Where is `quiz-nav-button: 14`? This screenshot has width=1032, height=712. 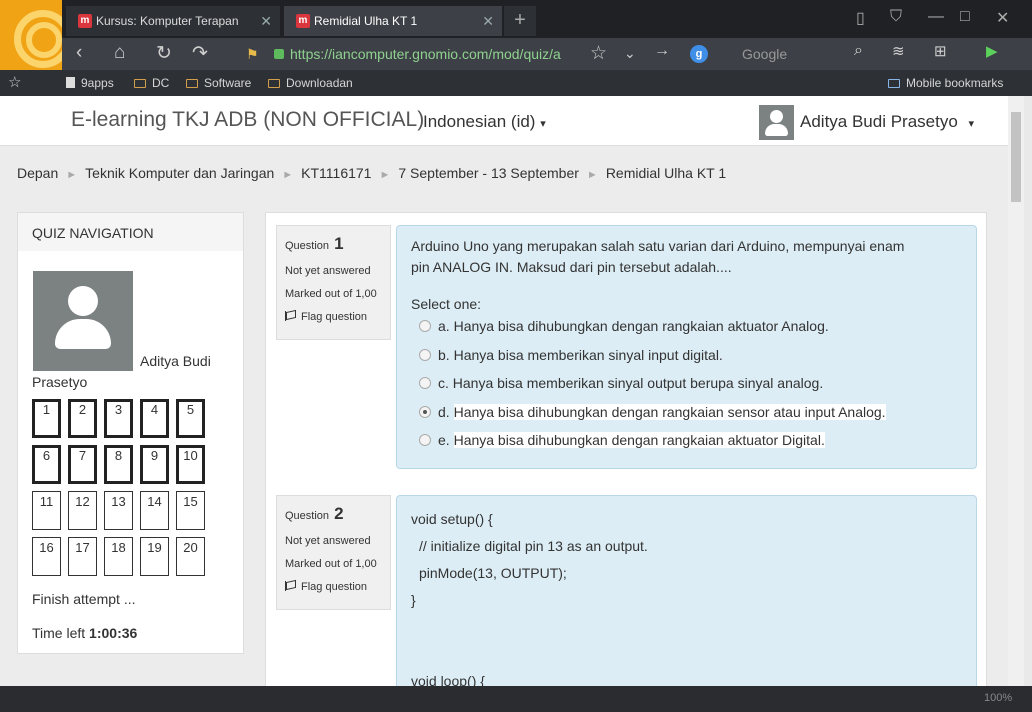
quiz-nav-button: 14 is located at coordinates (154, 510).